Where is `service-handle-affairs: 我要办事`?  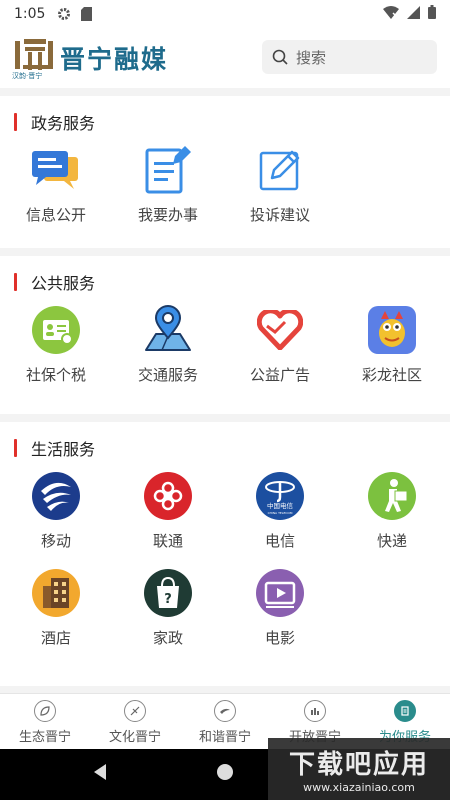
service-handle-affairs: 我要办事 is located at coordinates (168, 184).